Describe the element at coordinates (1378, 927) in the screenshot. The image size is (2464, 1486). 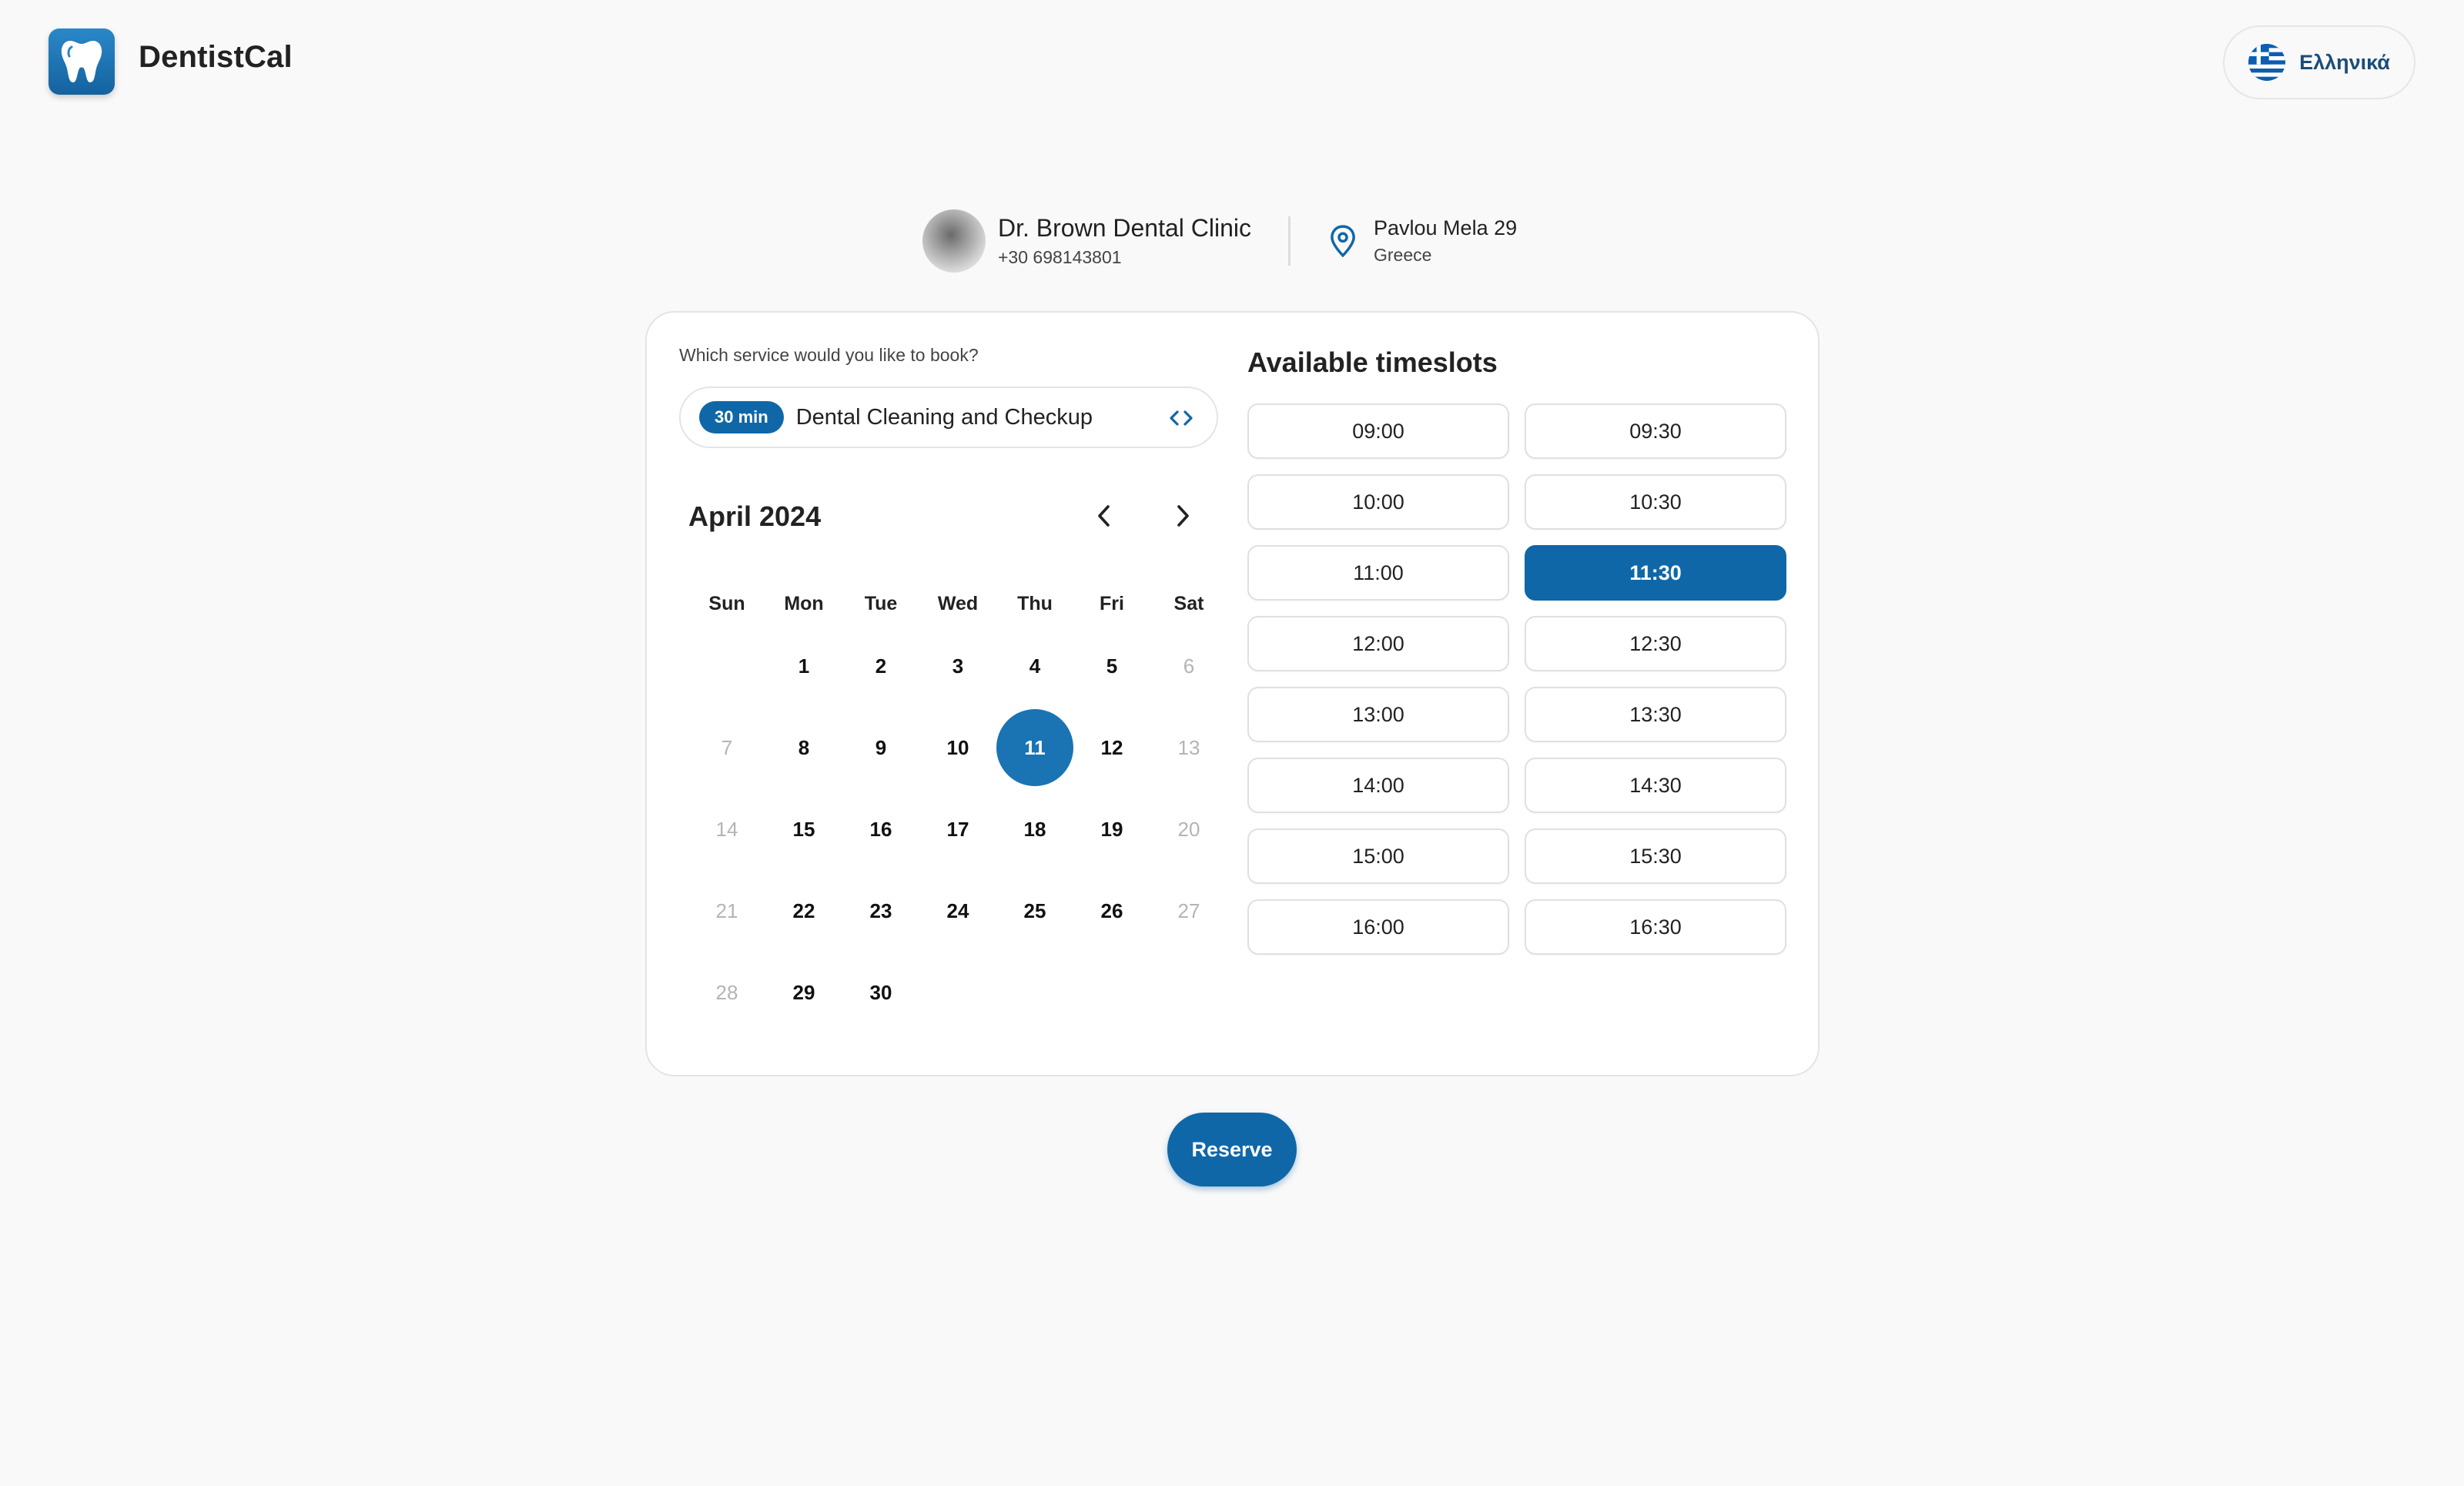
I see `timeslot-button: 16:00` at that location.